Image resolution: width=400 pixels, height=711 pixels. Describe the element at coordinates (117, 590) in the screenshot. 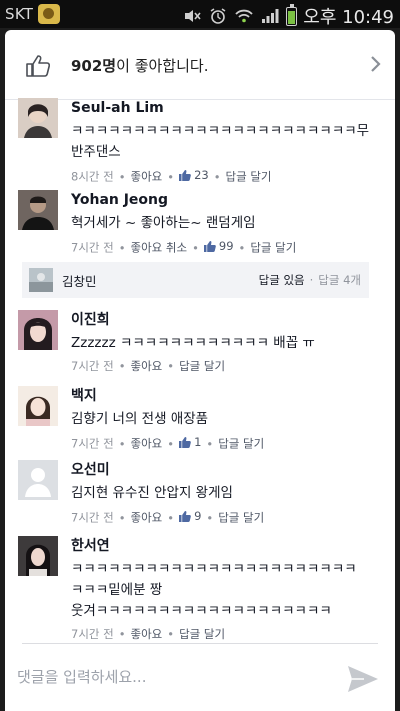

I see `comment-text-line: ㅋㅋㅋ밑에분 짱` at that location.